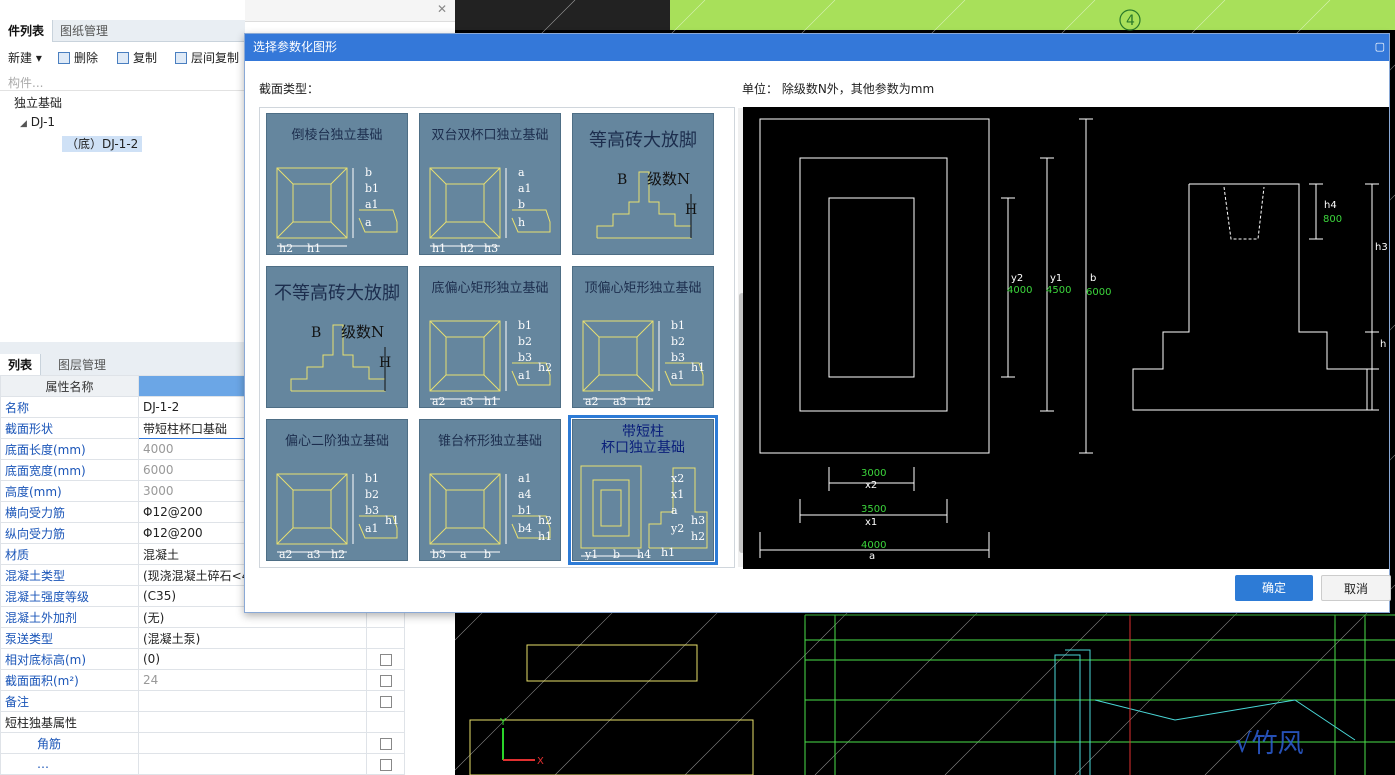  I want to click on confirm-button: 确定, so click(1274, 588).